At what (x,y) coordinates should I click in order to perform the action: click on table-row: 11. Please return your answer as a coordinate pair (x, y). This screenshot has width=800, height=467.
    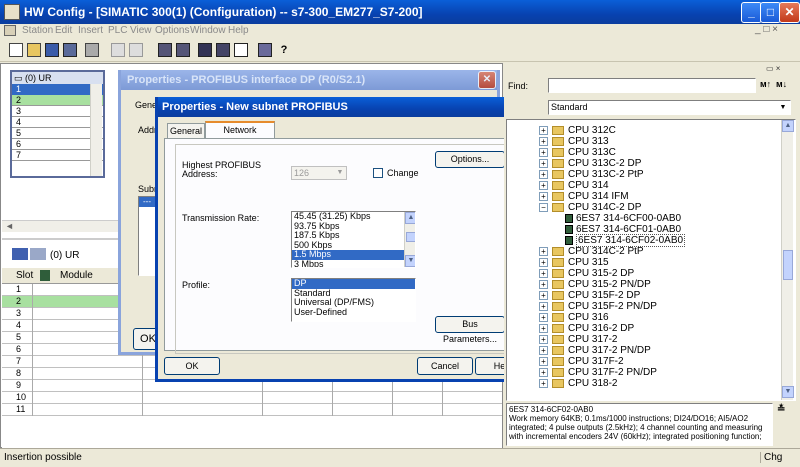
    Looking at the image, I should click on (252, 410).